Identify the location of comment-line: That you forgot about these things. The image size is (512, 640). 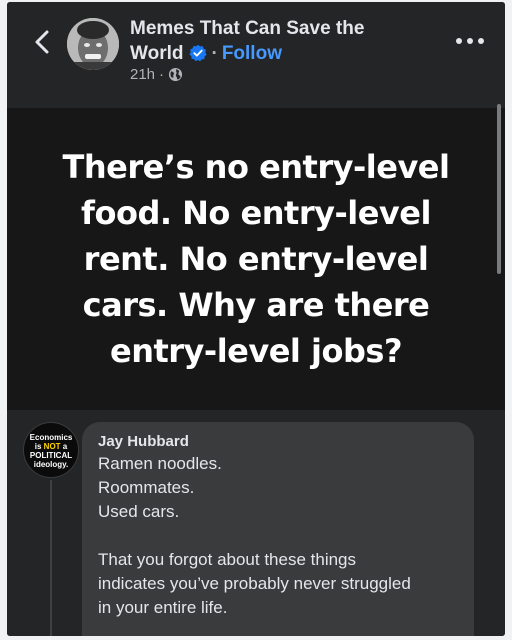
(227, 559).